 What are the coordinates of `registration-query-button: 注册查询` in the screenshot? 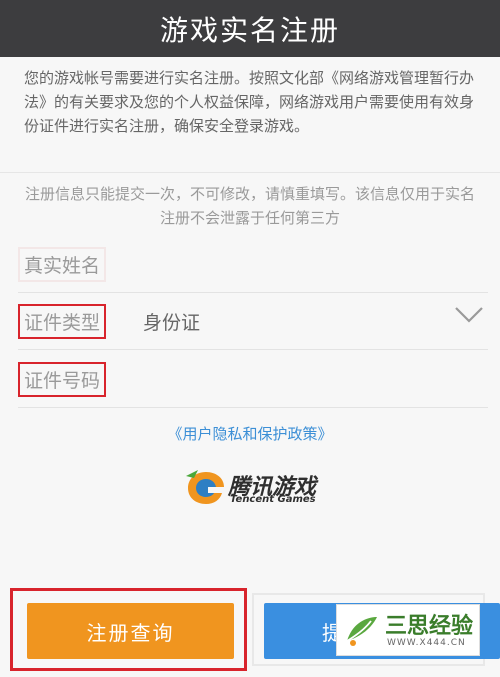 It's located at (130, 631).